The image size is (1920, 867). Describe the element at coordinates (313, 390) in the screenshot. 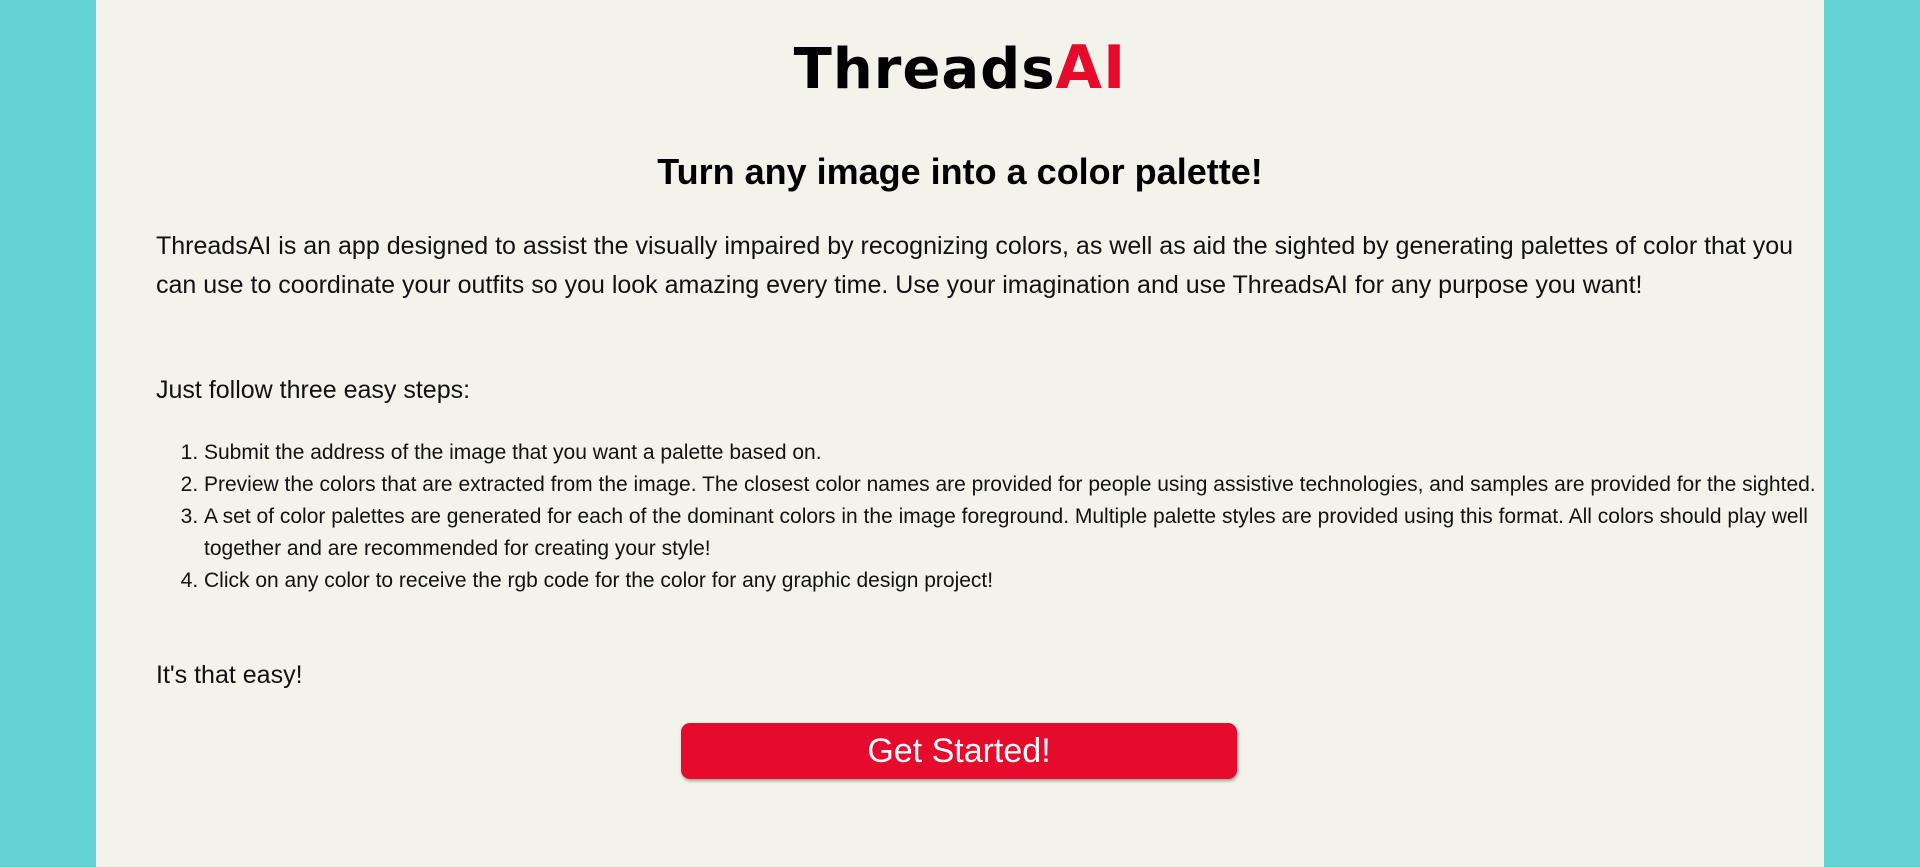

I see `steps-lead-text: Just follow three easy steps:` at that location.